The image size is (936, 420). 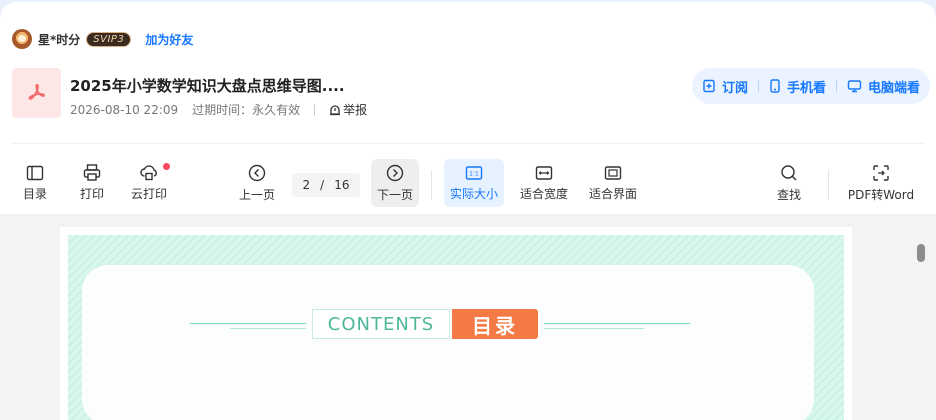 I want to click on pdf-to-word-label: PDF转Word, so click(x=881, y=194).